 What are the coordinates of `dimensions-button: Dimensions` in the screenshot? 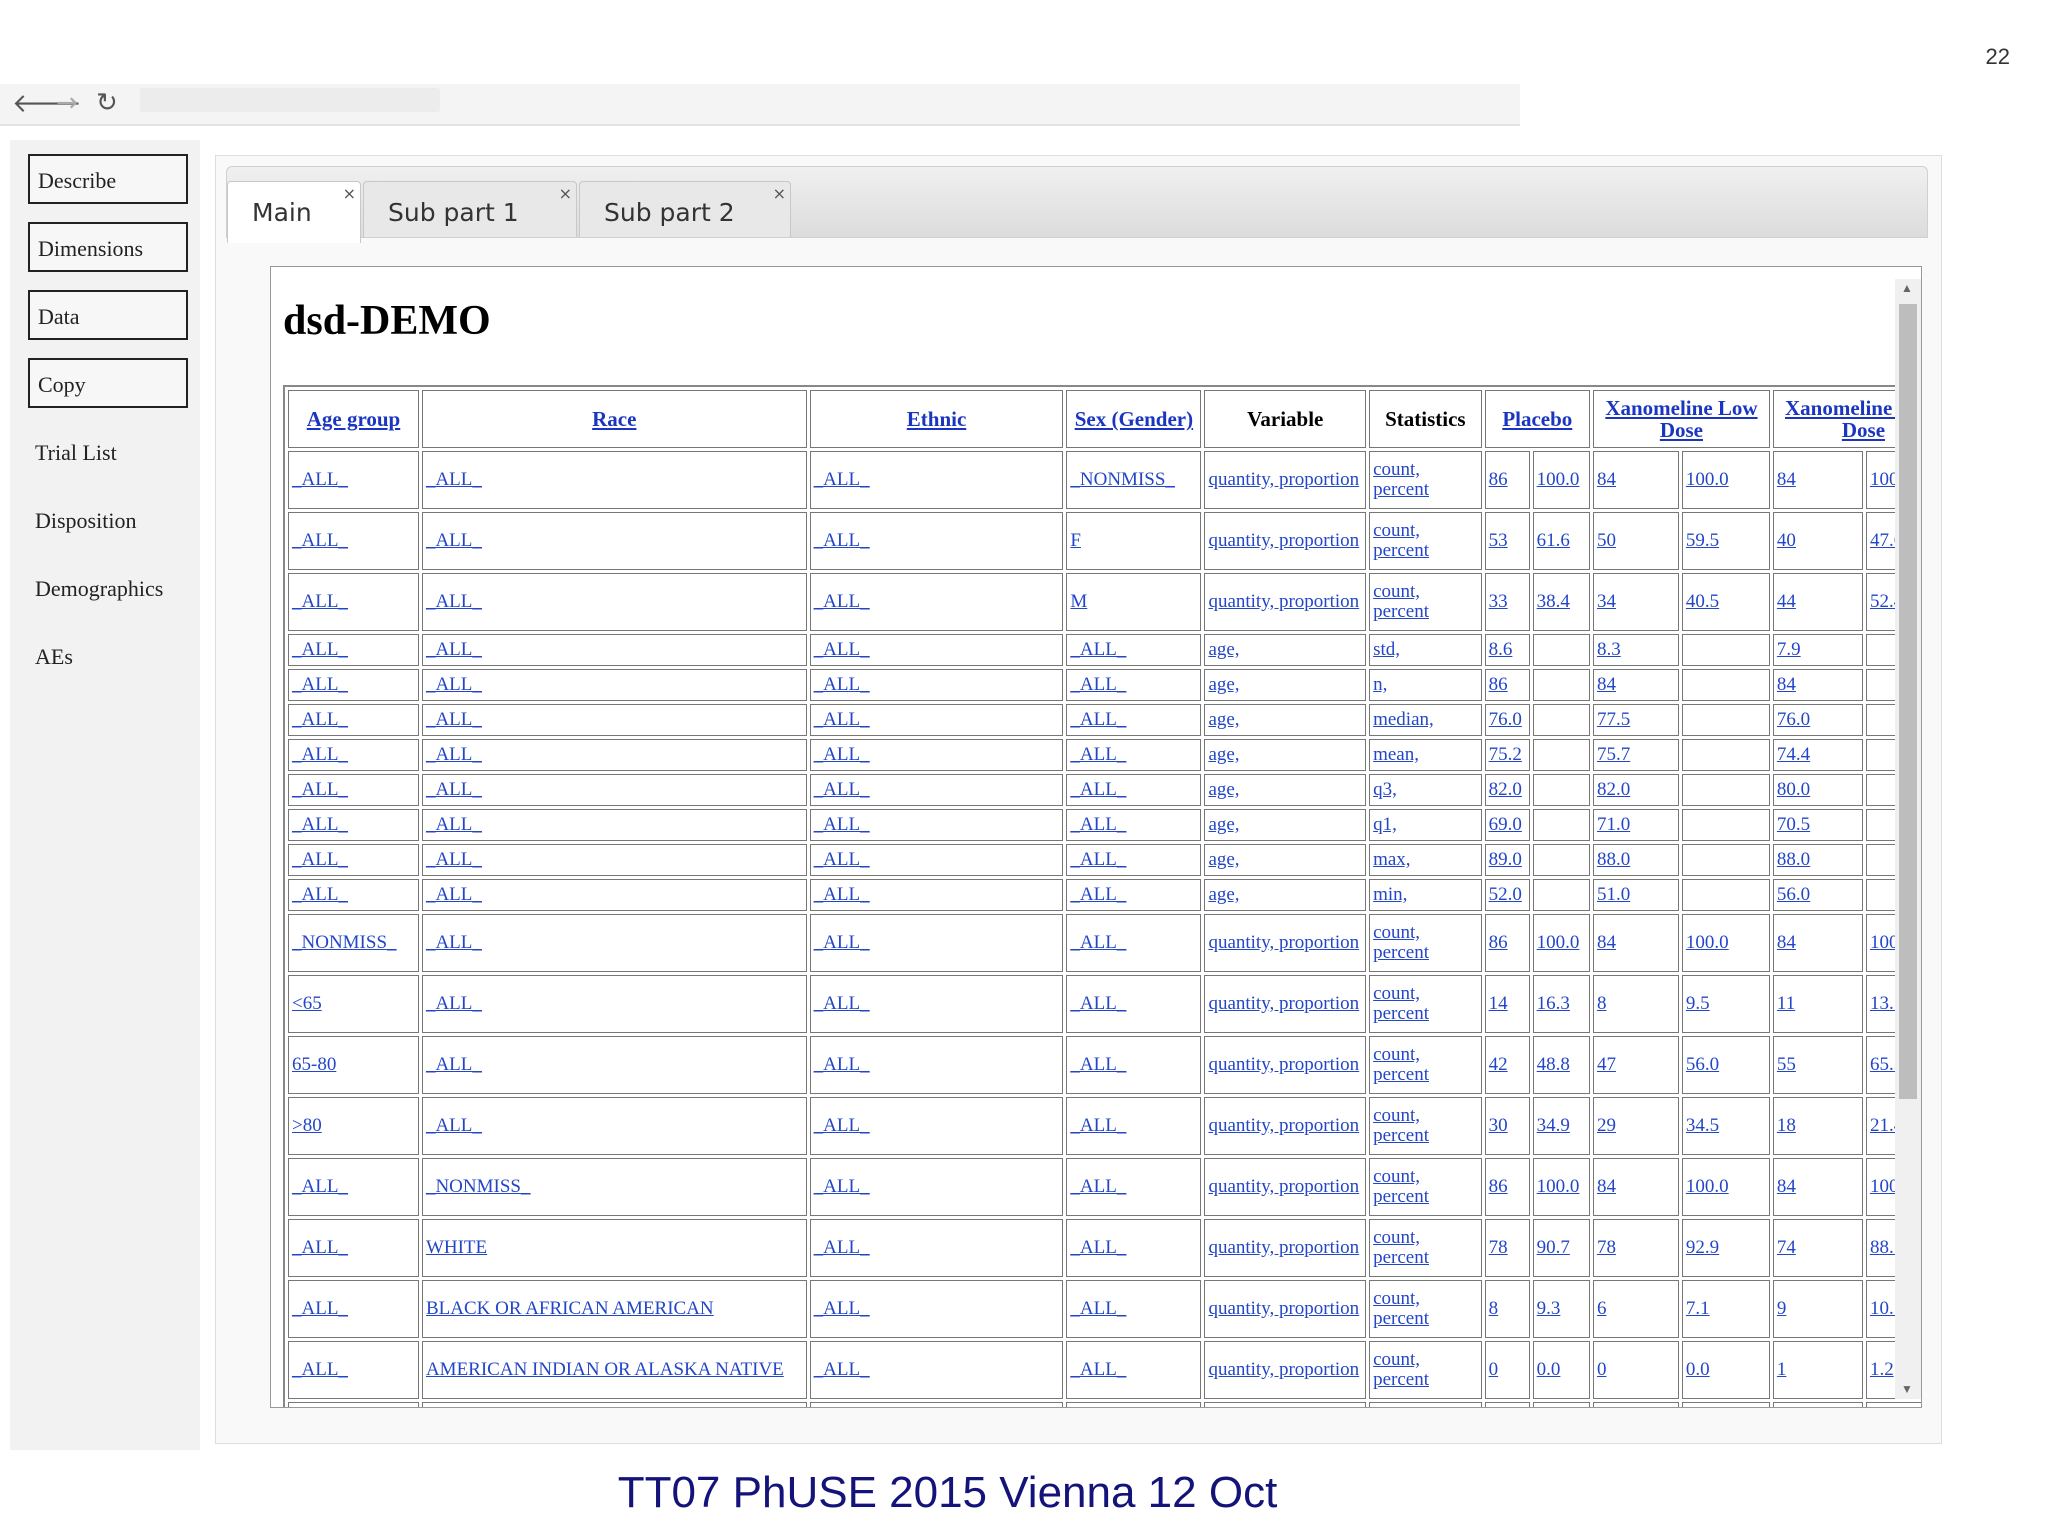 It's located at (108, 247).